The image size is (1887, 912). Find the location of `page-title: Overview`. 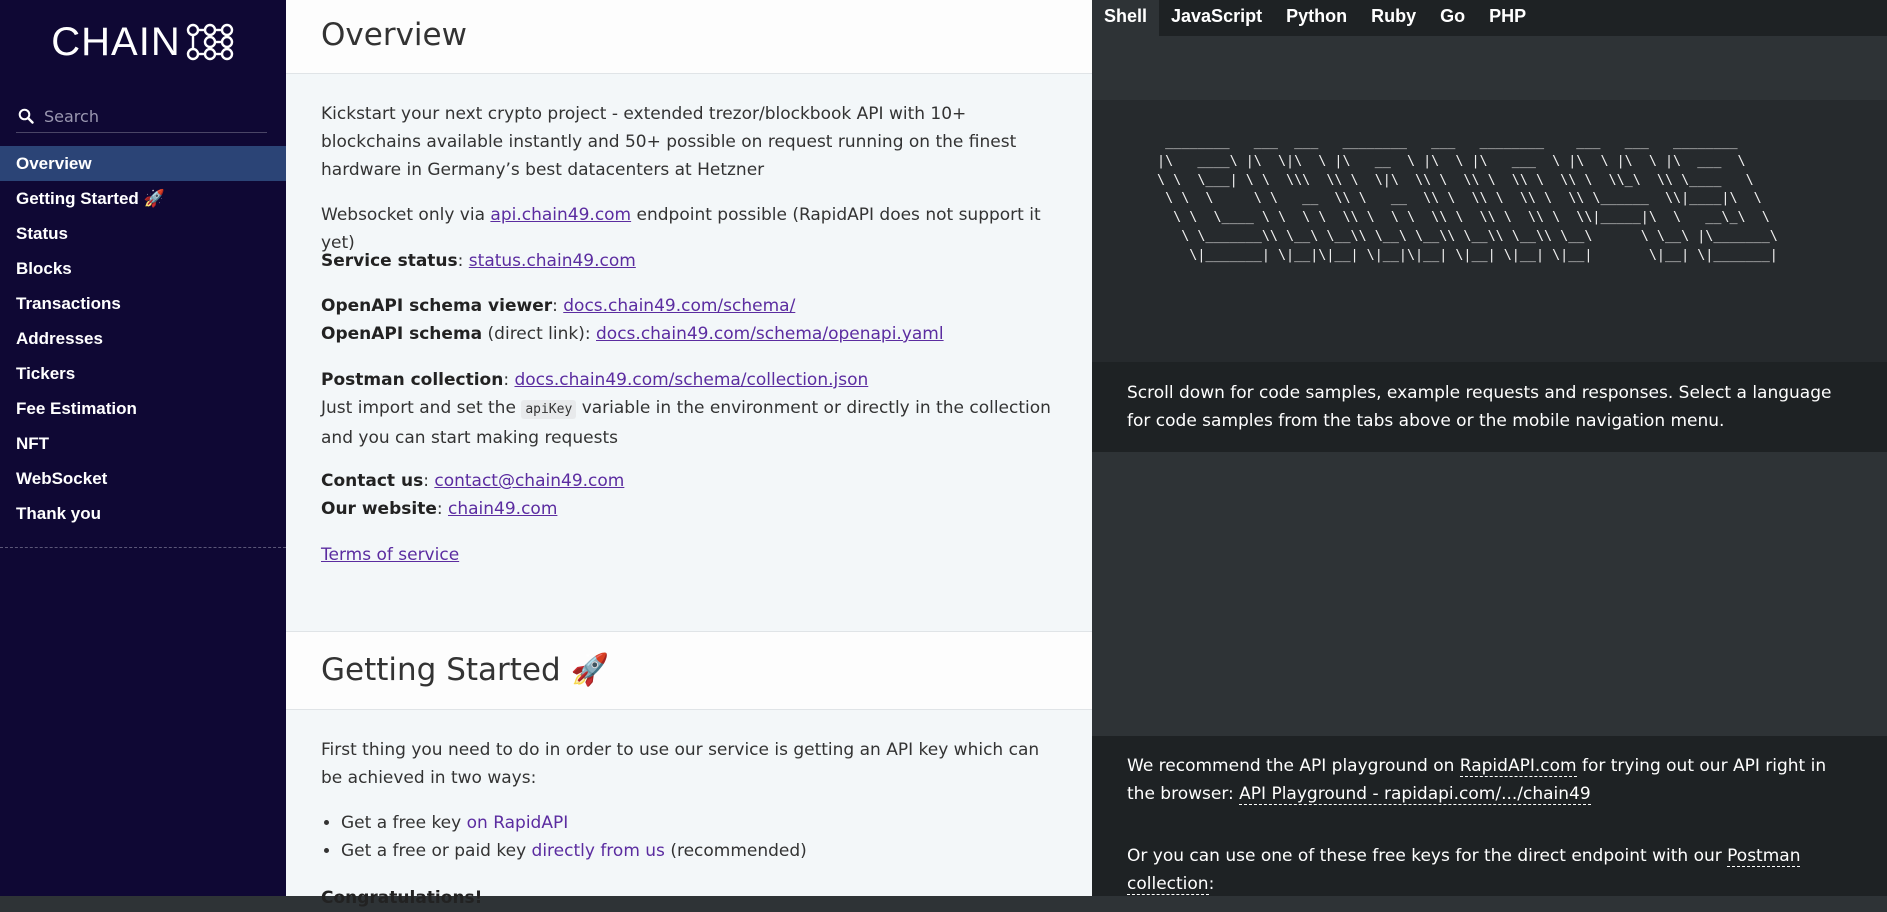

page-title: Overview is located at coordinates (394, 35).